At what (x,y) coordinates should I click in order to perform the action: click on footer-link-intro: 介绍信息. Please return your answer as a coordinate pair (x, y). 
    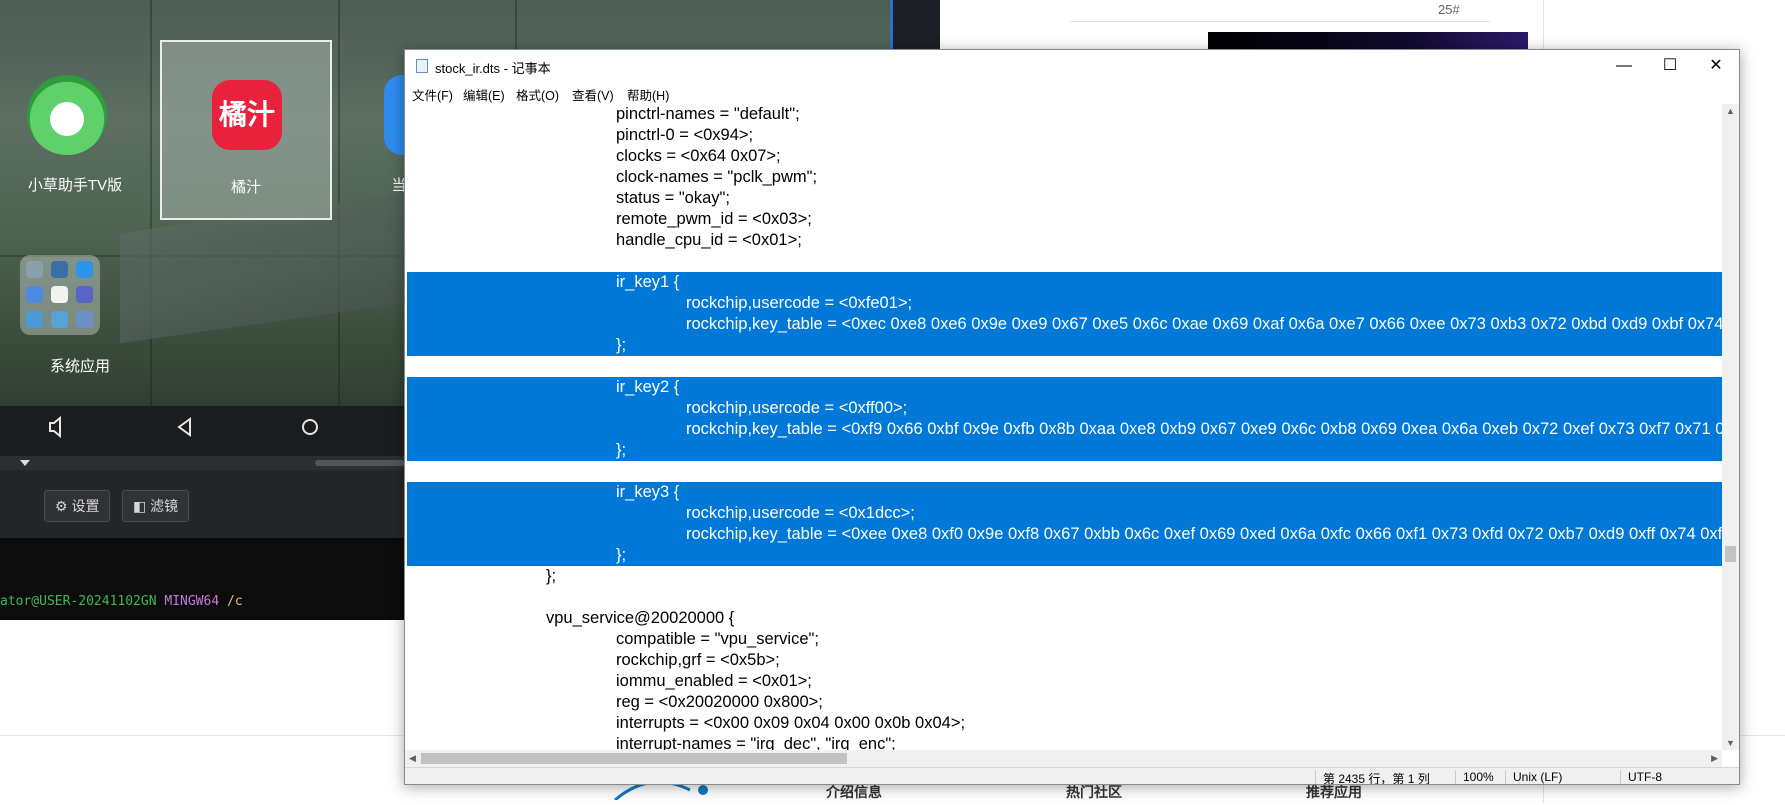
    Looking at the image, I should click on (854, 792).